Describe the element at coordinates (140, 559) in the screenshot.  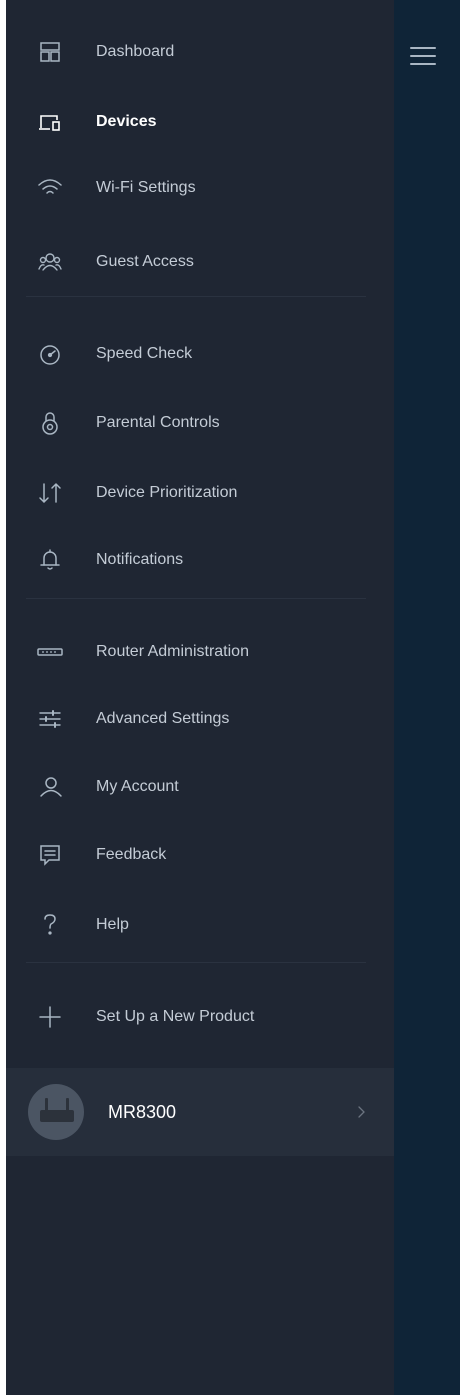
I see `menu-item-label: Notifications` at that location.